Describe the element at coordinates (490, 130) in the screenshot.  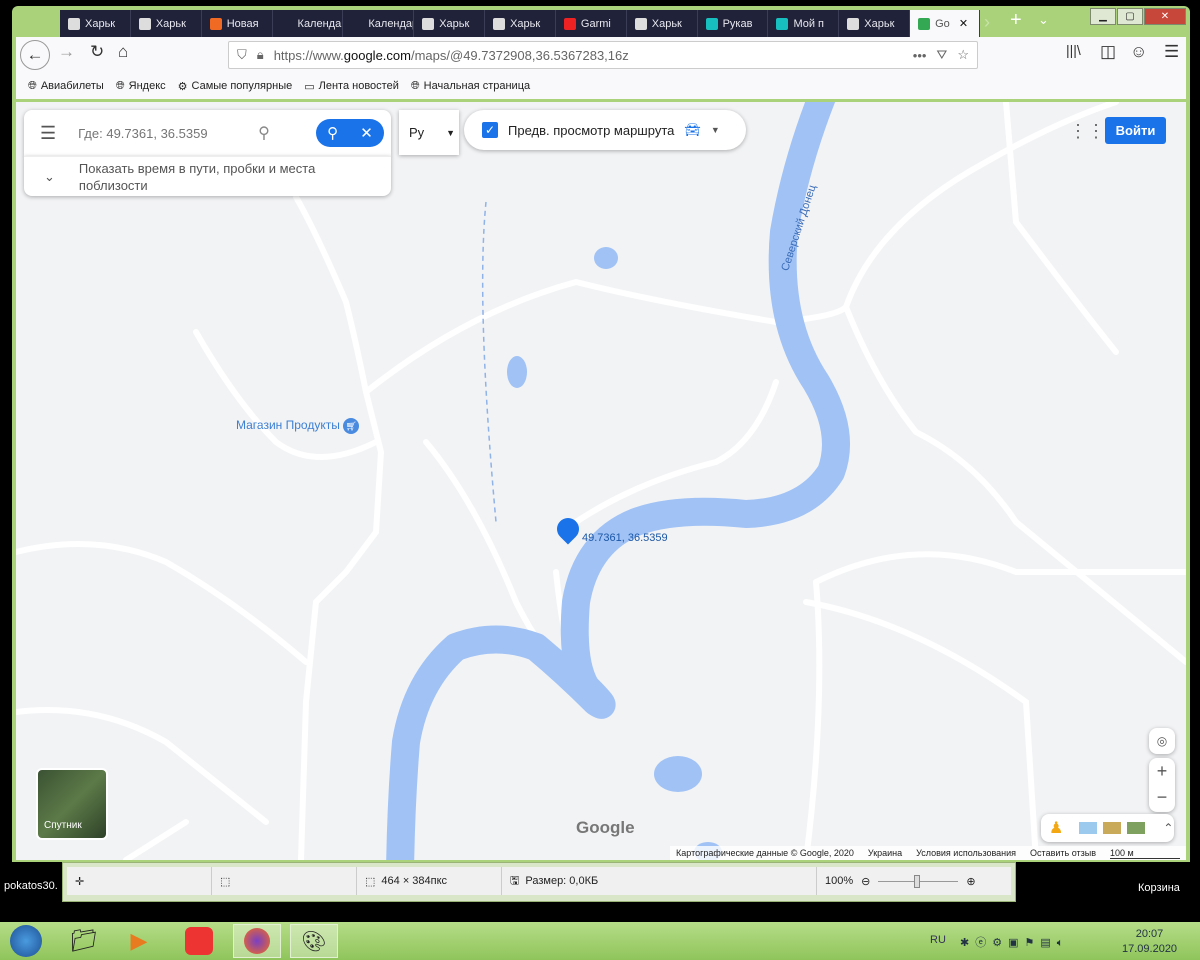
I see `checkbox-icon: ✓` at that location.